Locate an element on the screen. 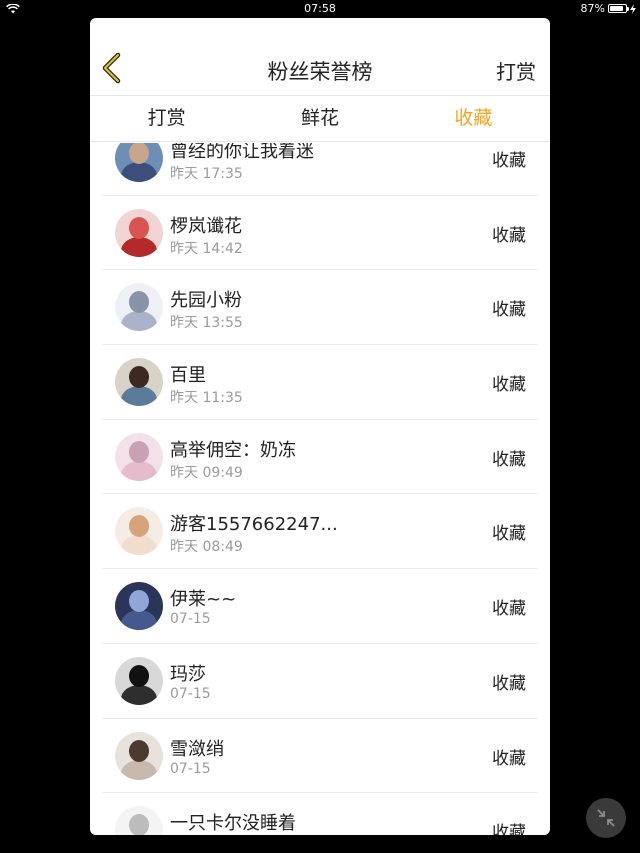 The width and height of the screenshot is (640, 853). reward-button: 打赏 is located at coordinates (516, 70).